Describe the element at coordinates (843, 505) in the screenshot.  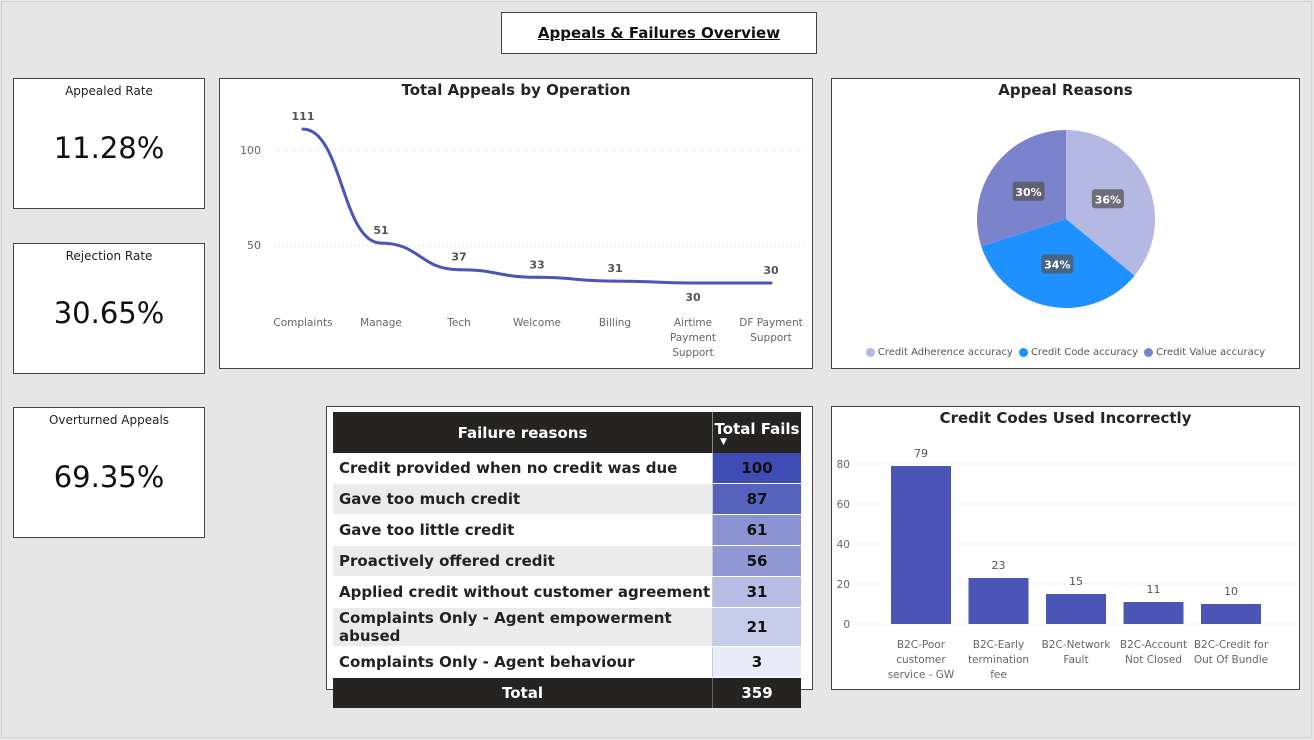
I see `y-tick-label: 60` at that location.